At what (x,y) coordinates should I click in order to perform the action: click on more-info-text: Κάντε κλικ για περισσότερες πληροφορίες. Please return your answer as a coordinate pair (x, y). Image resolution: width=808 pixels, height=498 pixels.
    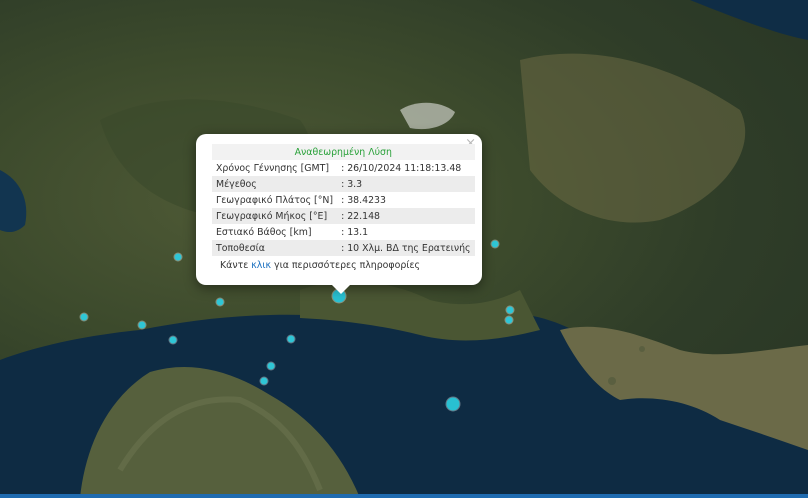
    Looking at the image, I should click on (320, 265).